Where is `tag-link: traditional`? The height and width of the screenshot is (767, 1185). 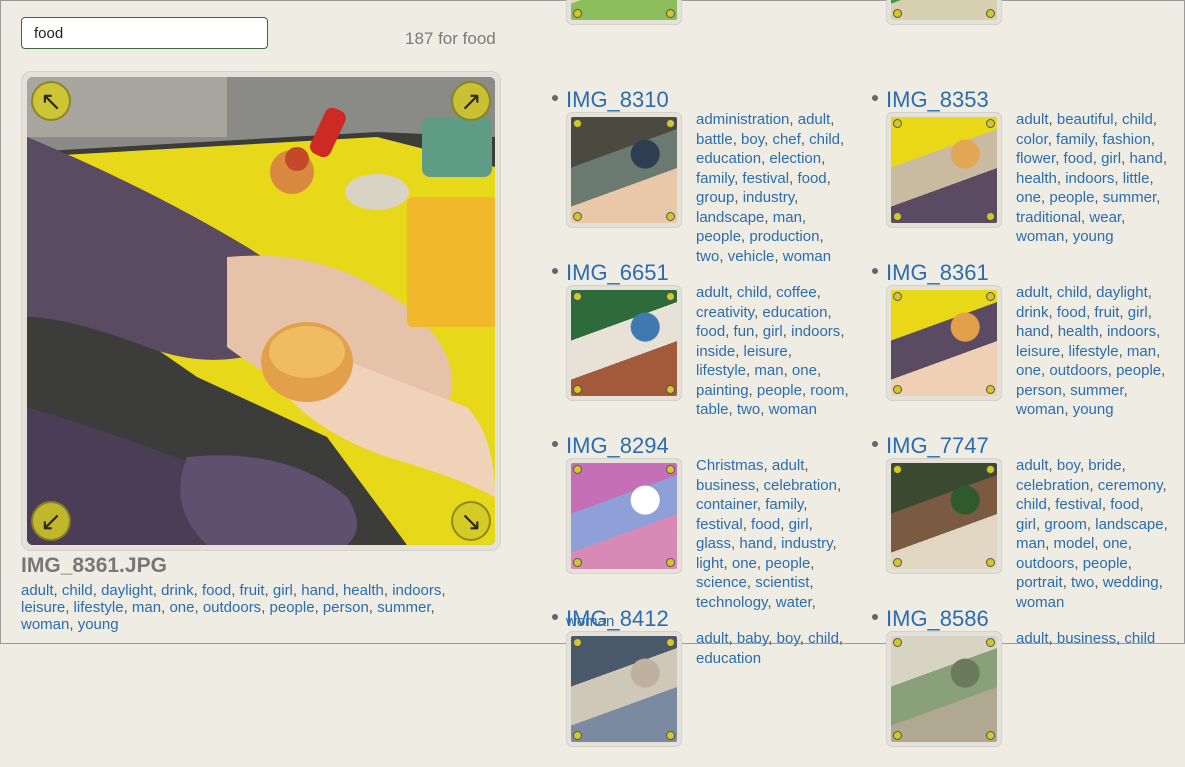 tag-link: traditional is located at coordinates (1048, 217).